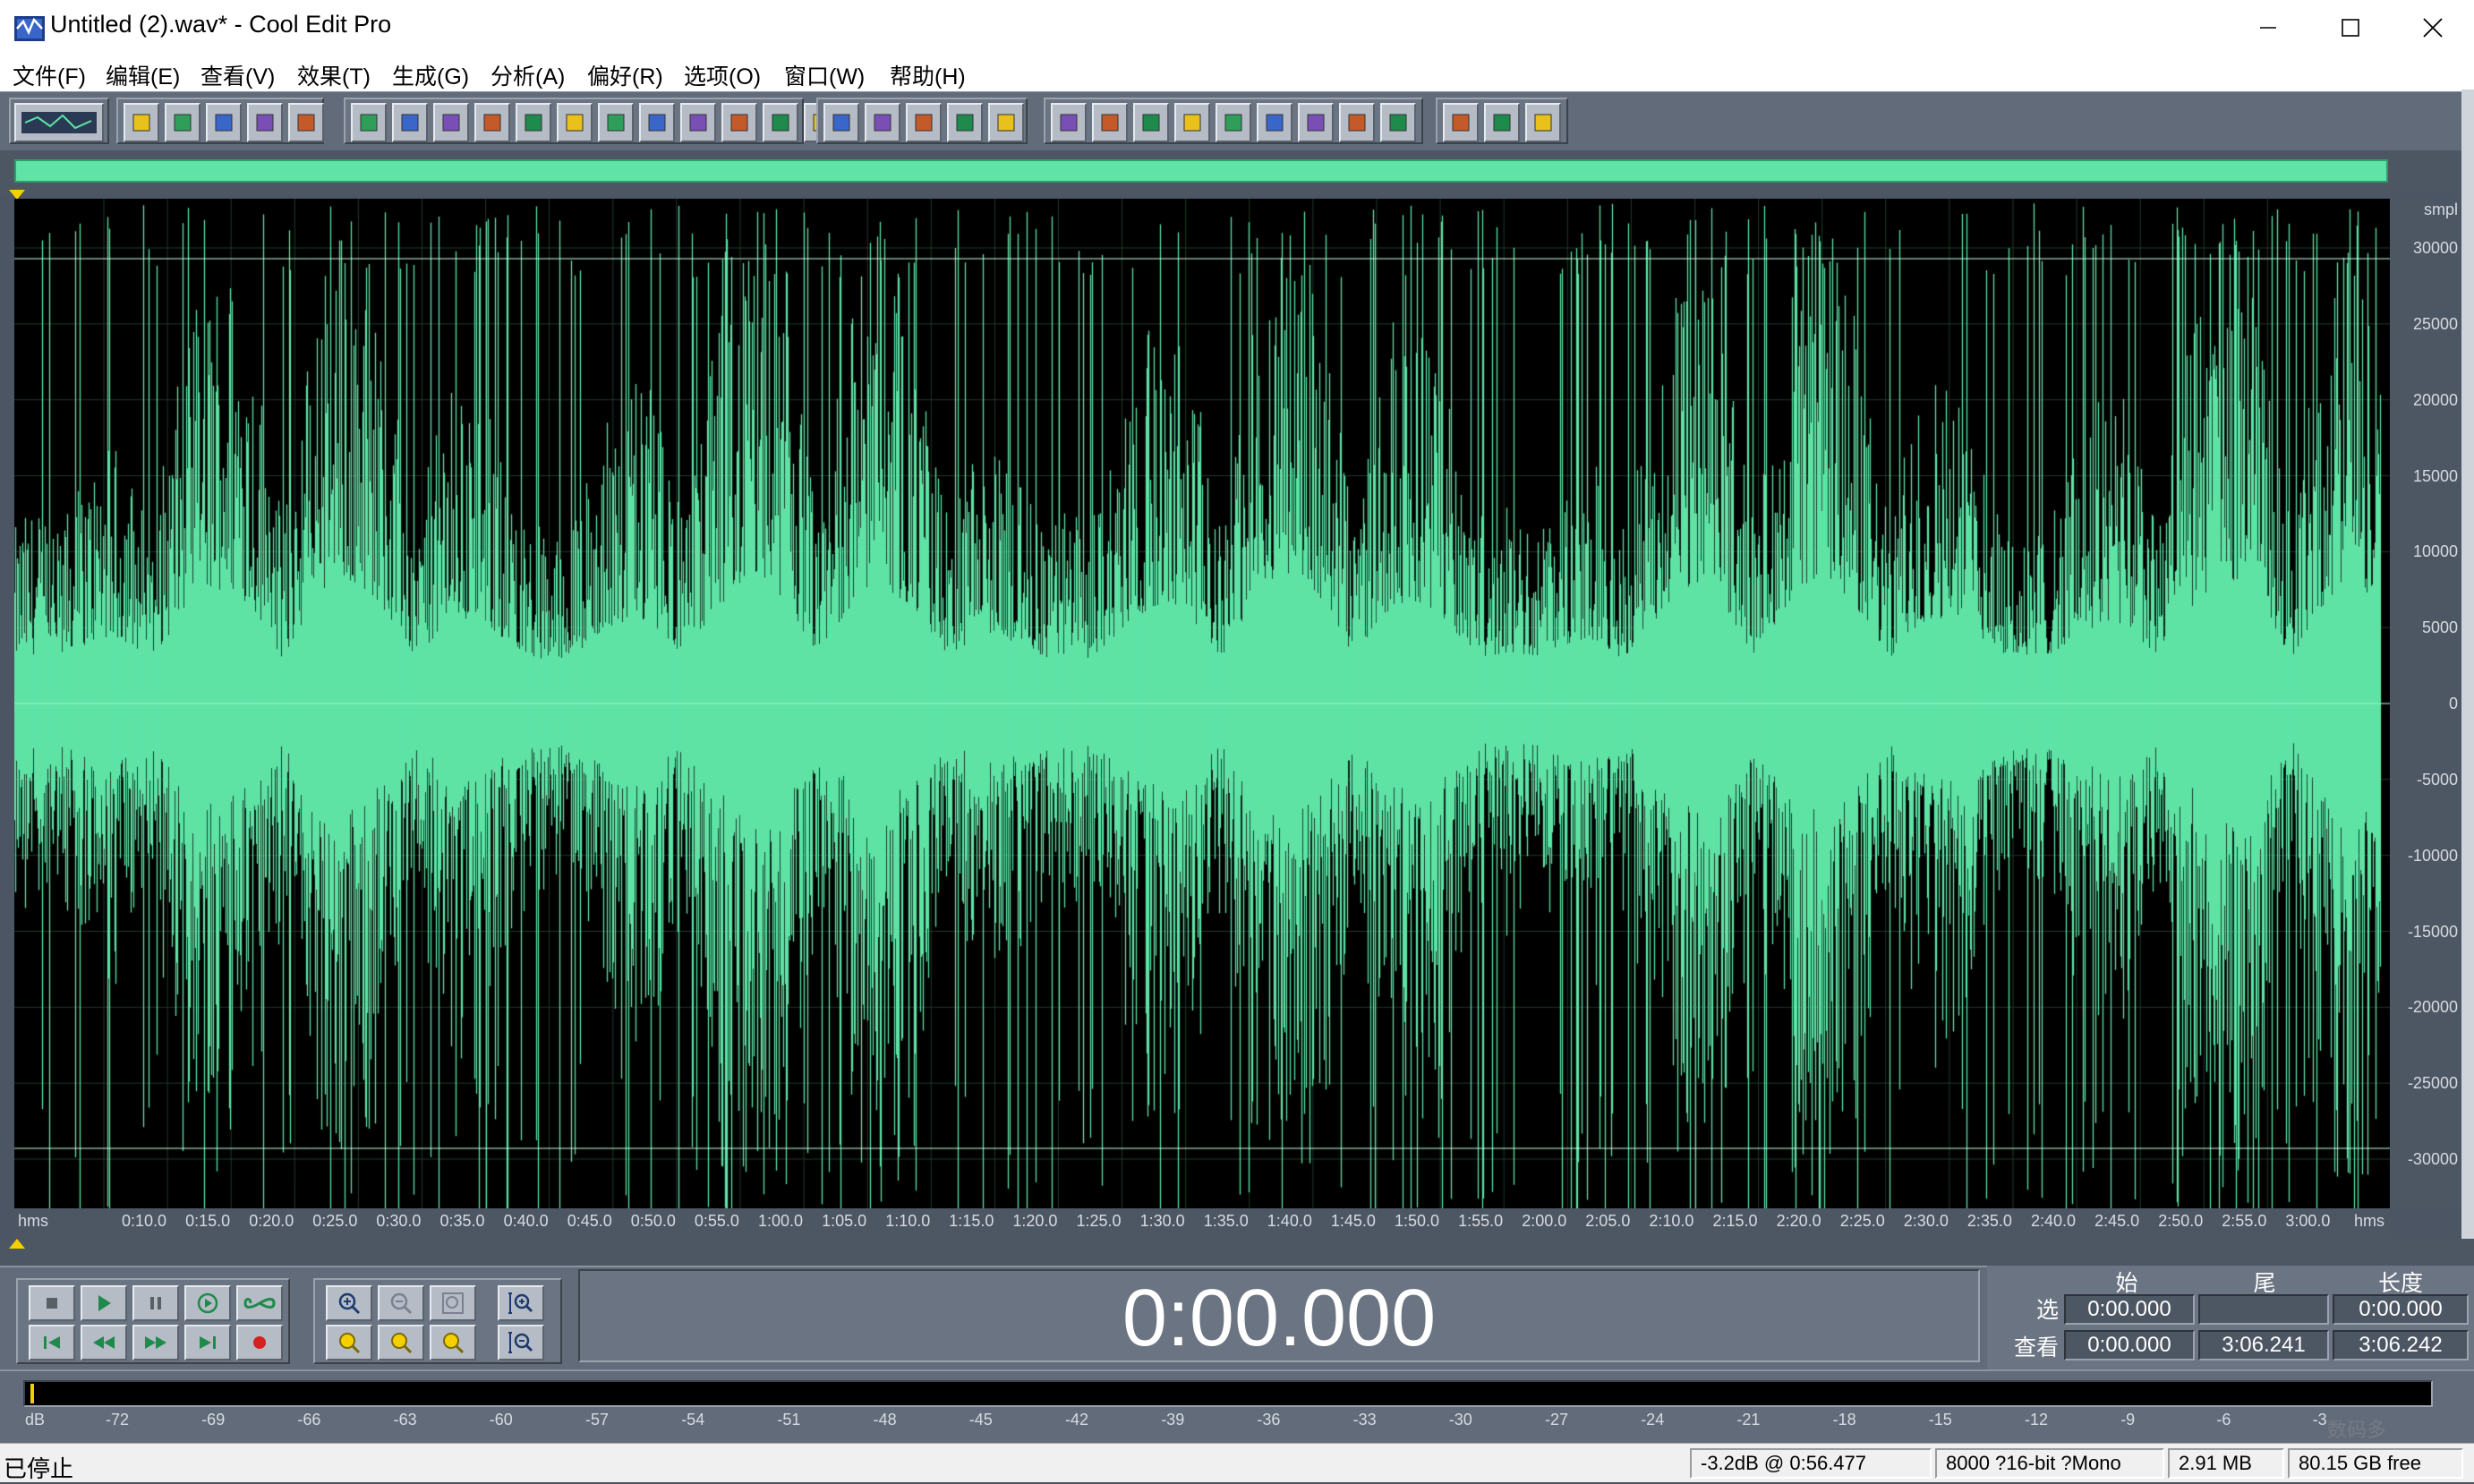 The width and height of the screenshot is (2474, 1484). What do you see at coordinates (1006, 122) in the screenshot?
I see `normalize-button` at bounding box center [1006, 122].